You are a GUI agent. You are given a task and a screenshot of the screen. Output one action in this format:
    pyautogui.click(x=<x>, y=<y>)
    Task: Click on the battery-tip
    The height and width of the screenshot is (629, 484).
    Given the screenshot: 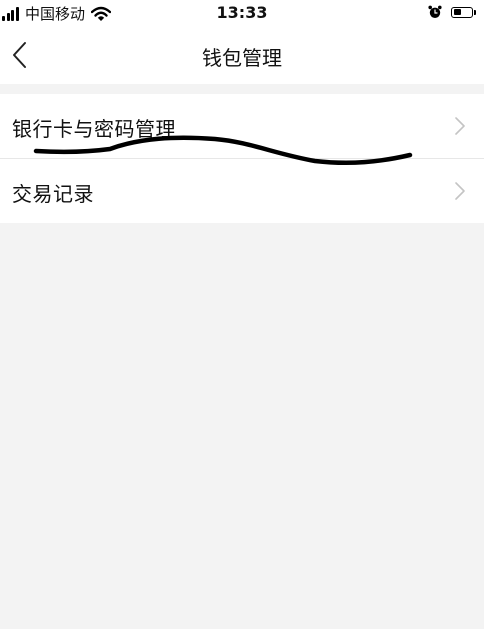 What is the action you would take?
    pyautogui.click(x=475, y=12)
    